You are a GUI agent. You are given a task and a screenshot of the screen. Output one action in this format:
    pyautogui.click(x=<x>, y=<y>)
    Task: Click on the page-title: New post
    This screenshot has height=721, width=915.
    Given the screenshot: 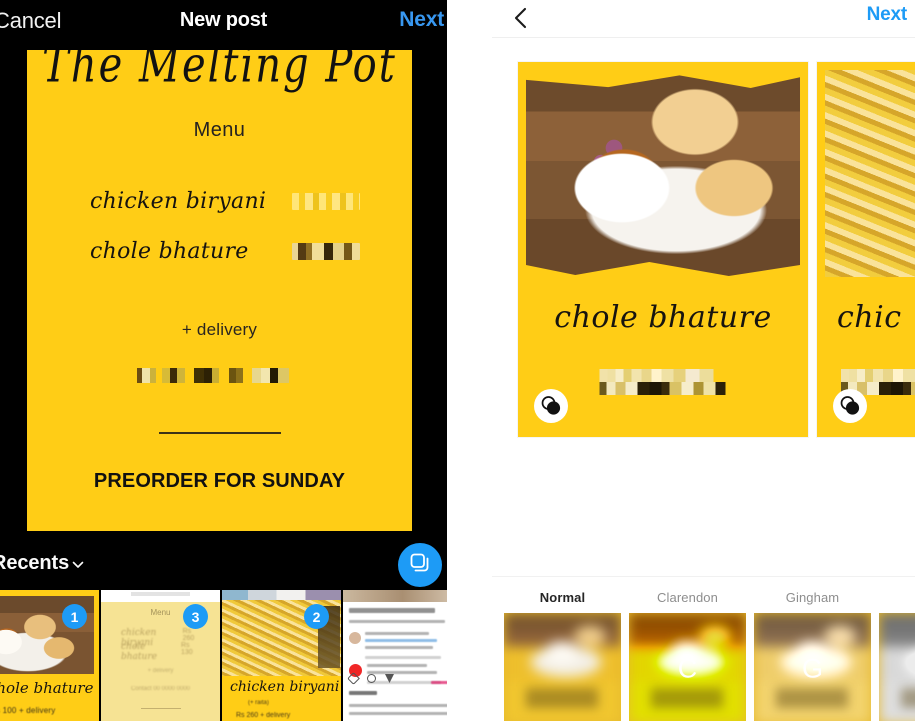 What is the action you would take?
    pyautogui.click(x=223, y=20)
    